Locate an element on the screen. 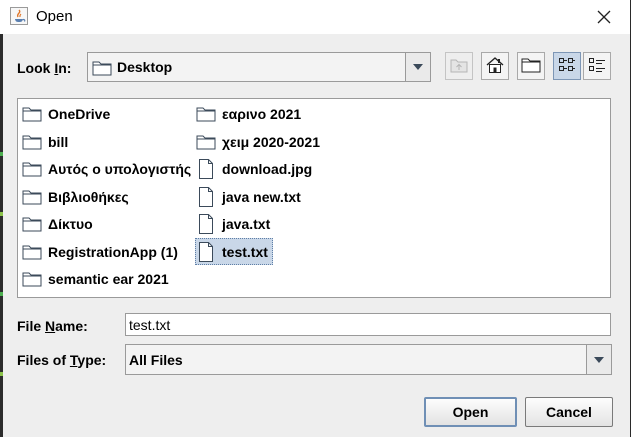 The height and width of the screenshot is (437, 632). list-item-selected: test.txt is located at coordinates (234, 251).